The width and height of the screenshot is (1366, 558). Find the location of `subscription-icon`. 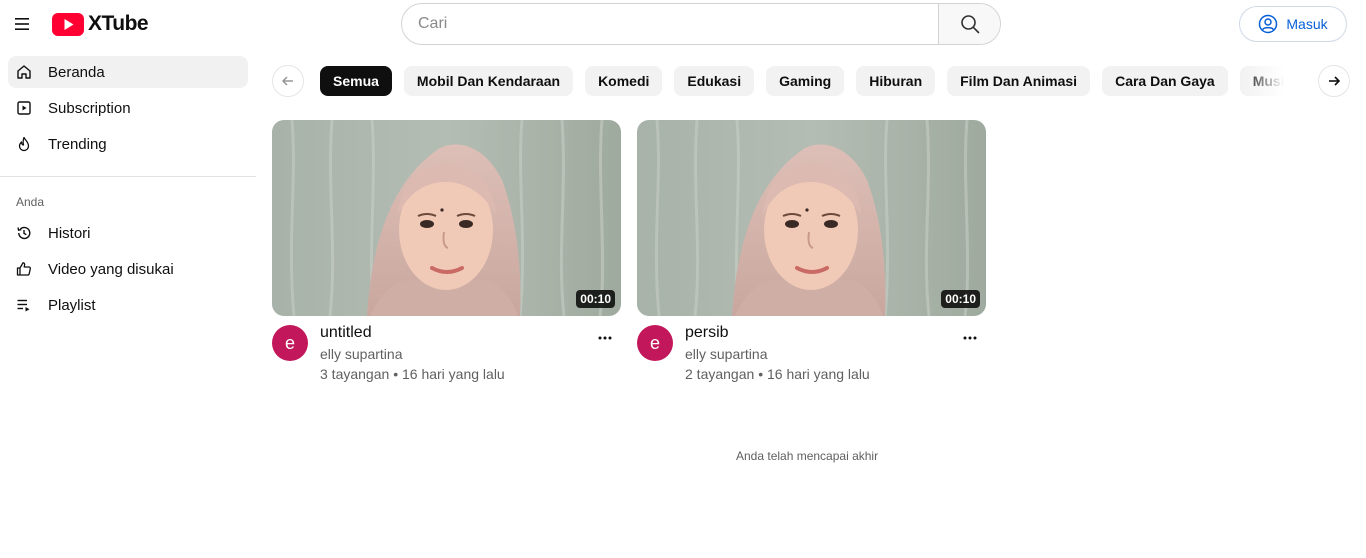

subscription-icon is located at coordinates (24, 108).